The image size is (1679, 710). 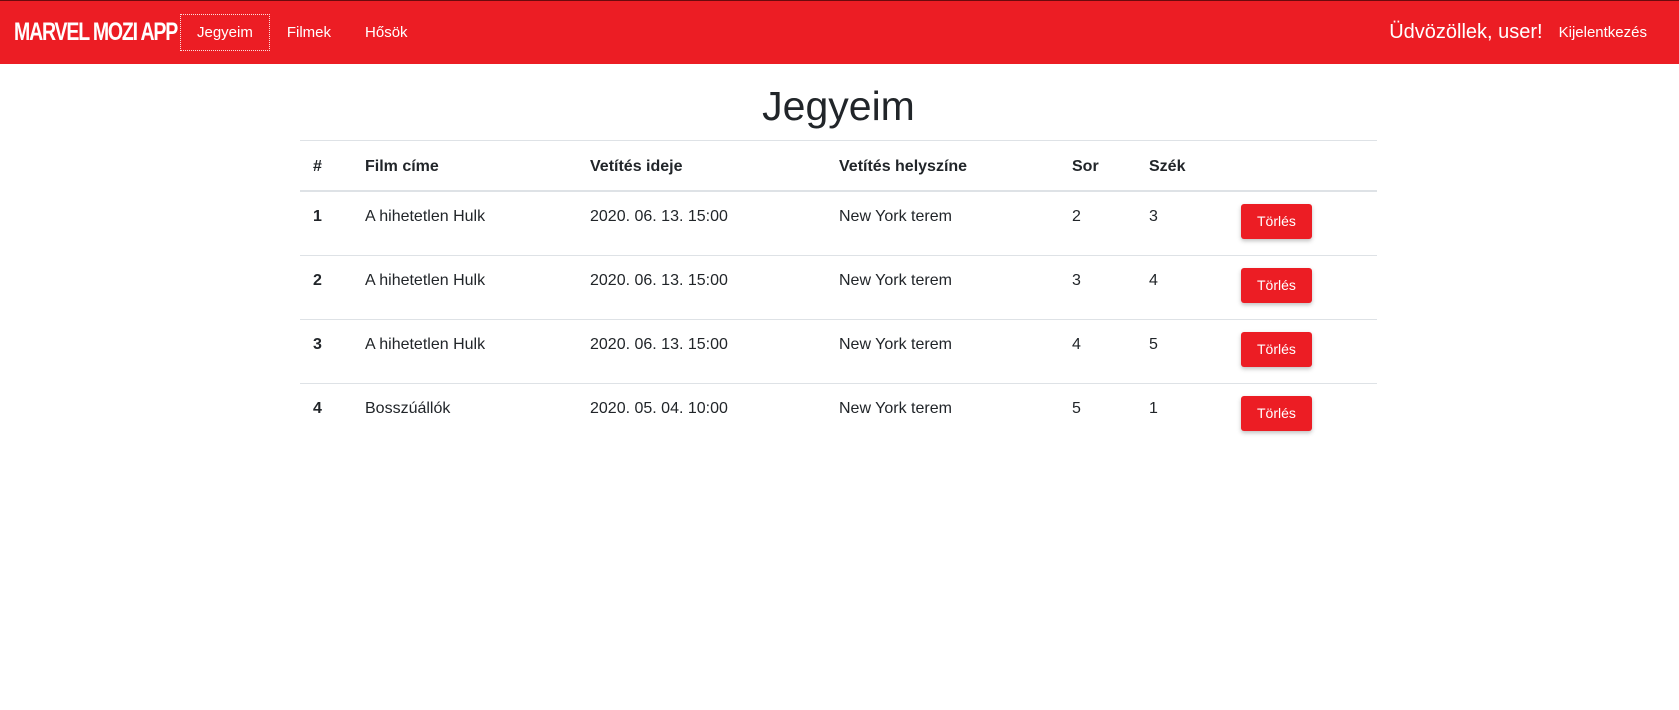 I want to click on column-header-screening-time: Vetítés ideje, so click(x=701, y=166).